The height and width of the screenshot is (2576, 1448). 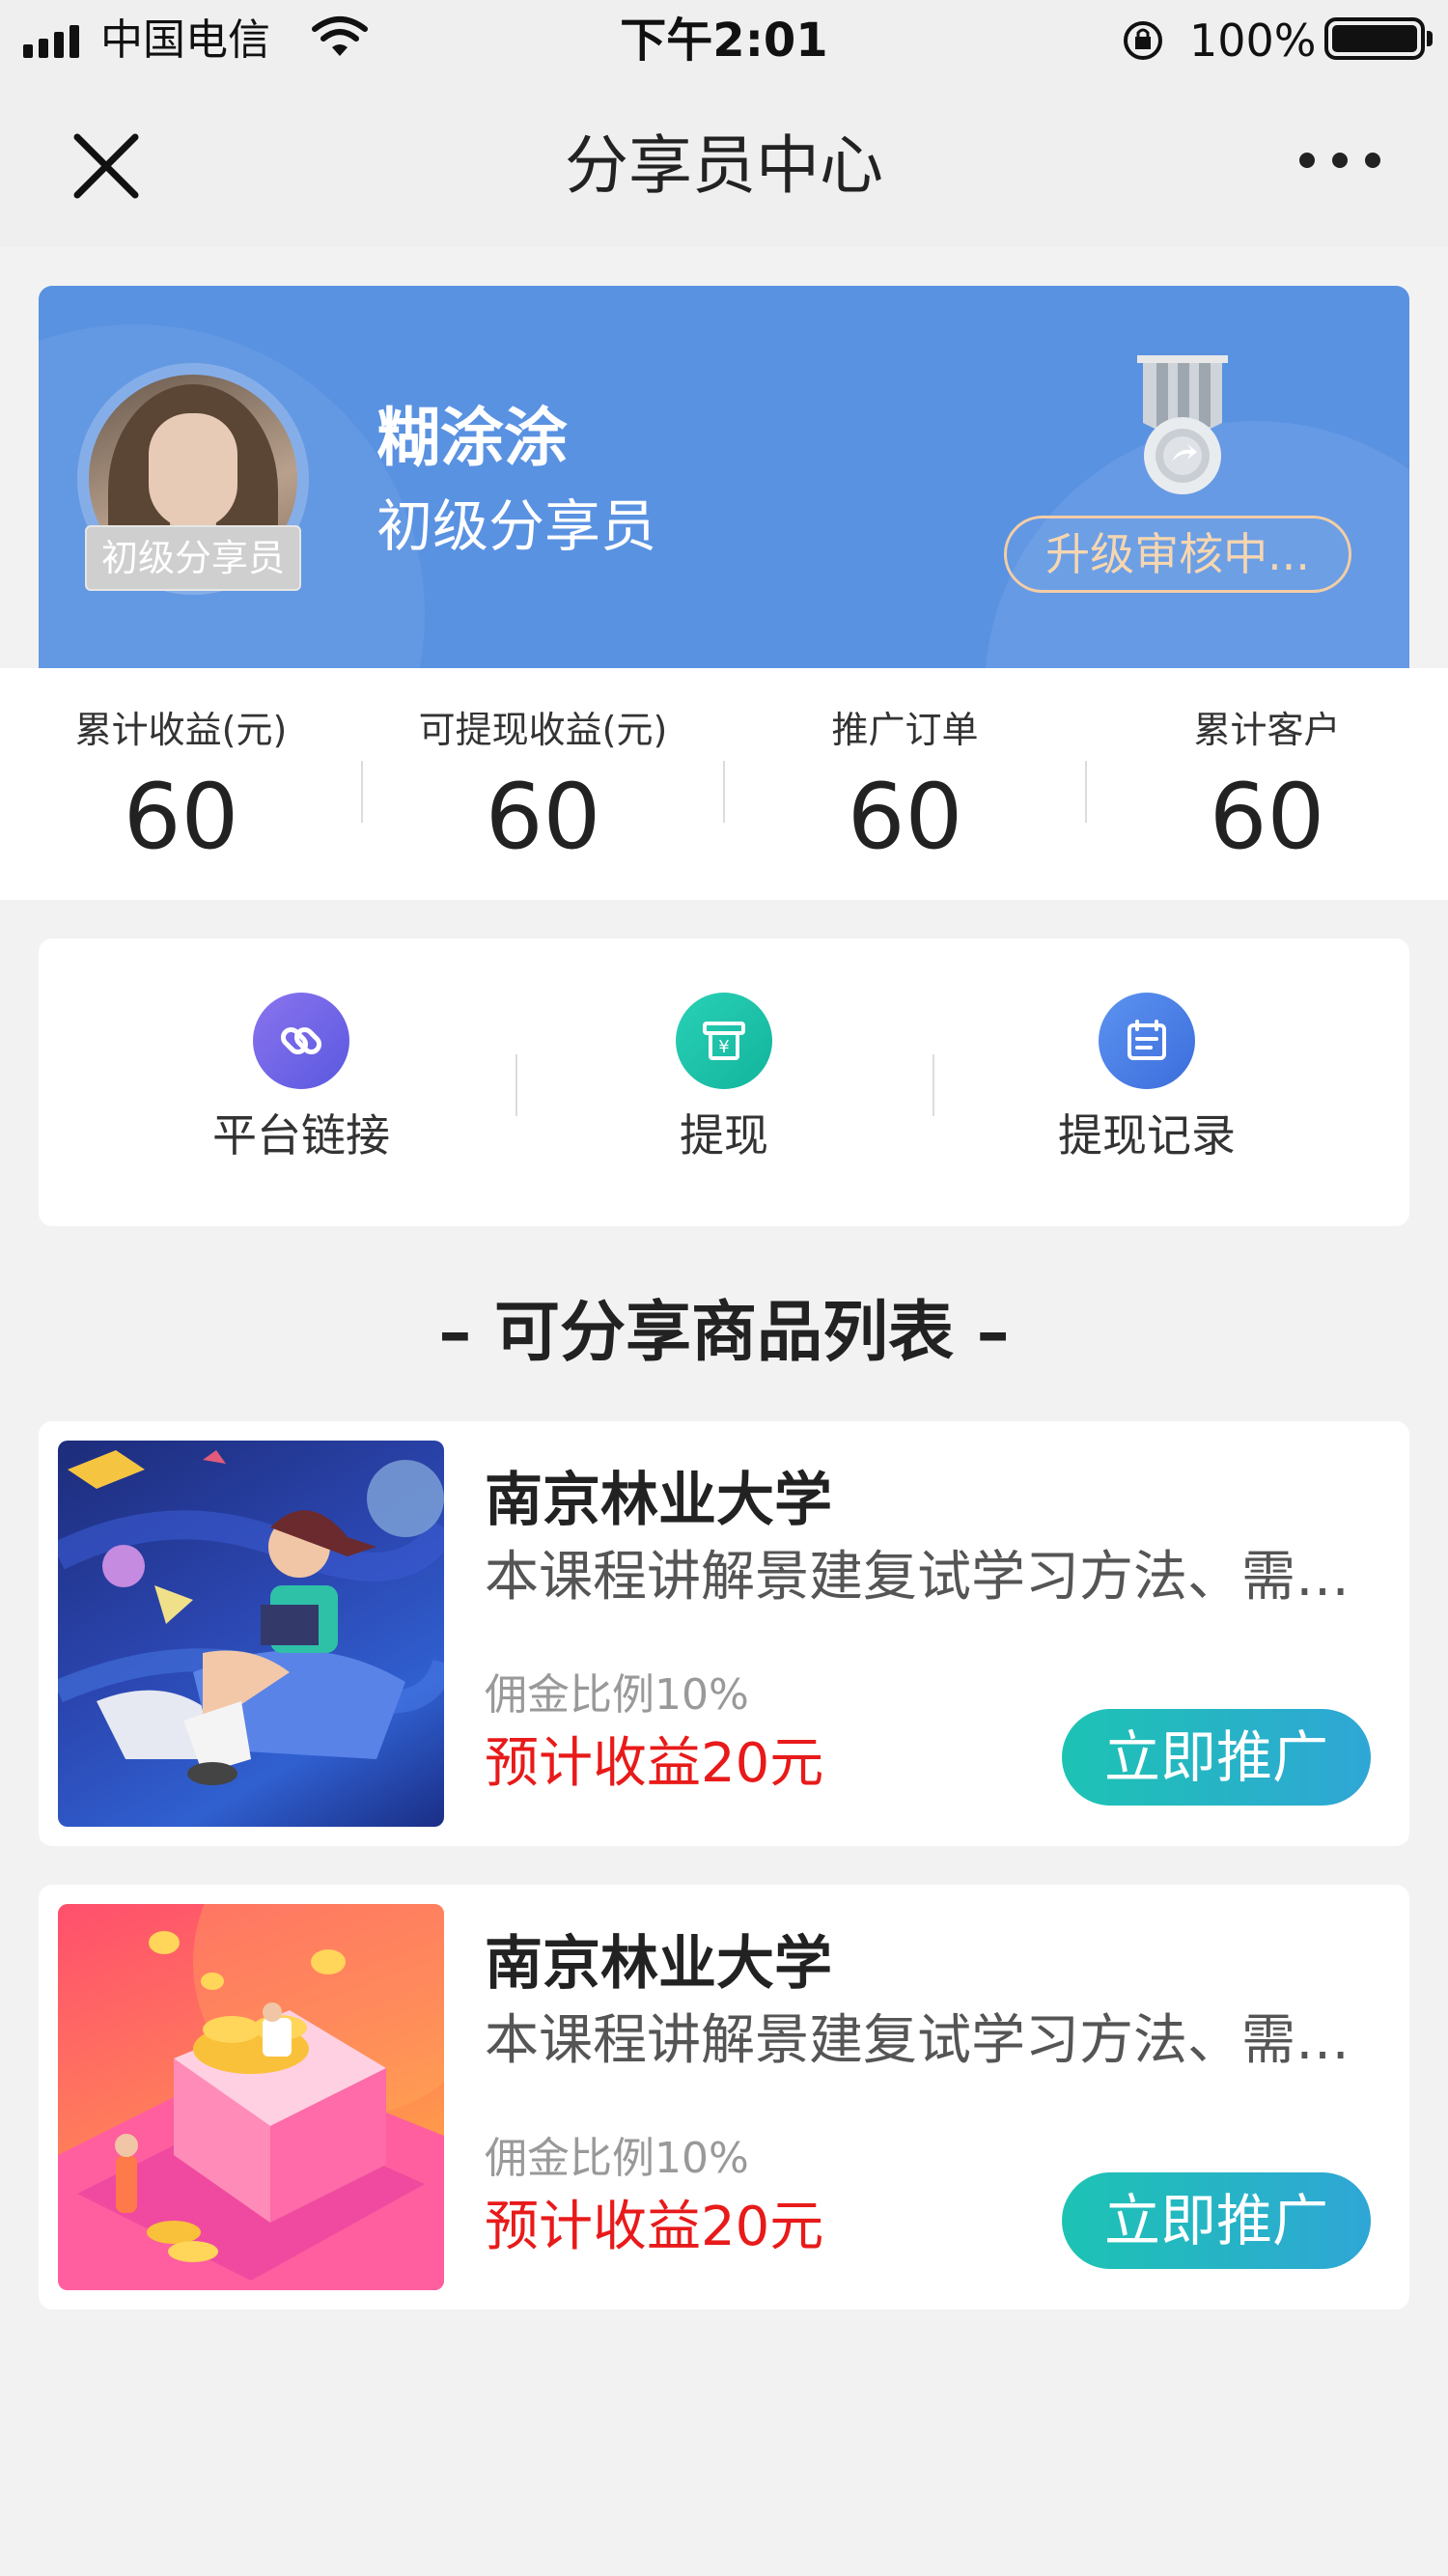 I want to click on stat-withdrawable-income: 可提现收益(元) 60, so click(x=543, y=784).